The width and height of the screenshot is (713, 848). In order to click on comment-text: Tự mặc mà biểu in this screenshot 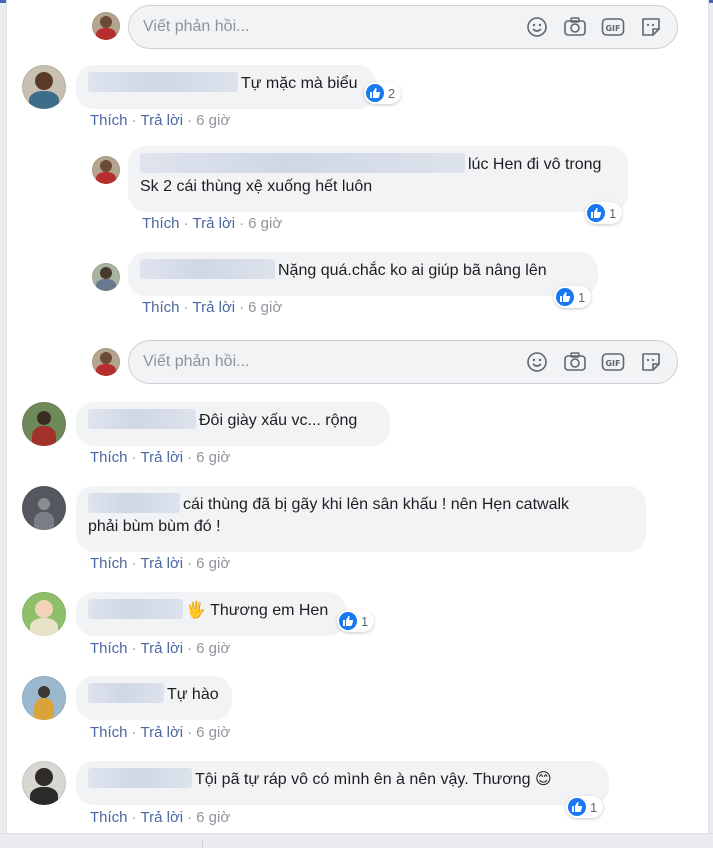, I will do `click(299, 83)`.